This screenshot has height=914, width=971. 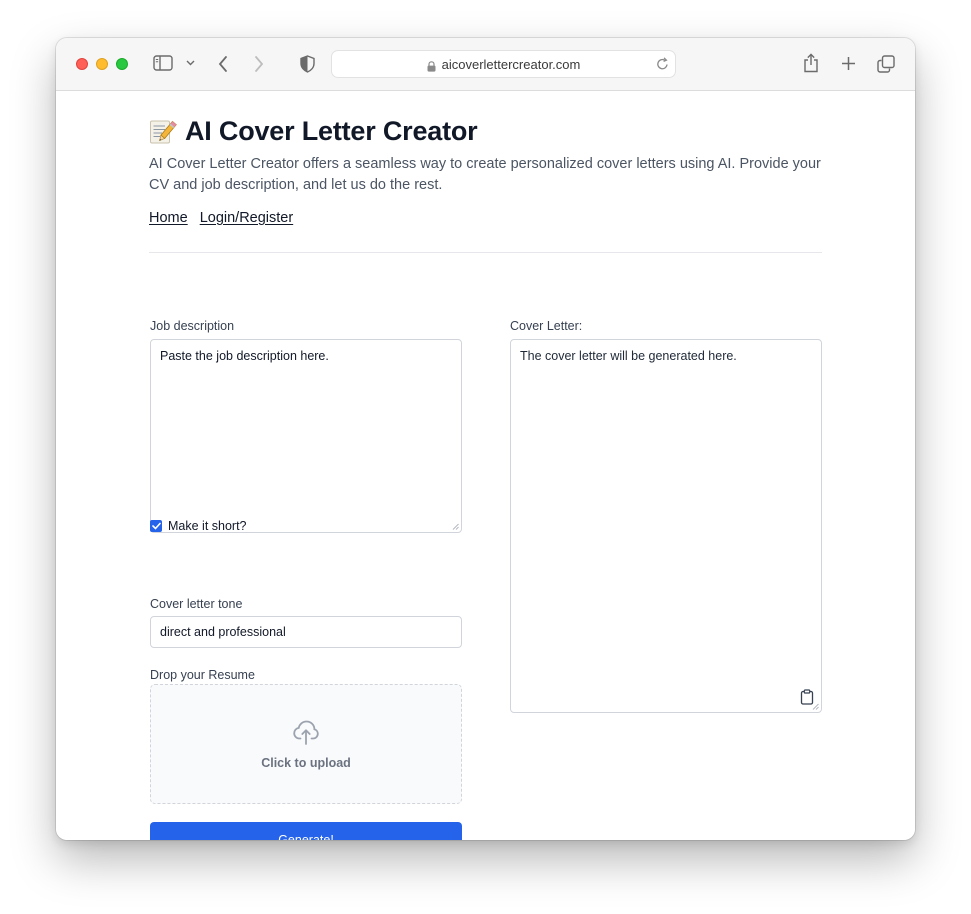 I want to click on chevron-down-icon, so click(x=190, y=63).